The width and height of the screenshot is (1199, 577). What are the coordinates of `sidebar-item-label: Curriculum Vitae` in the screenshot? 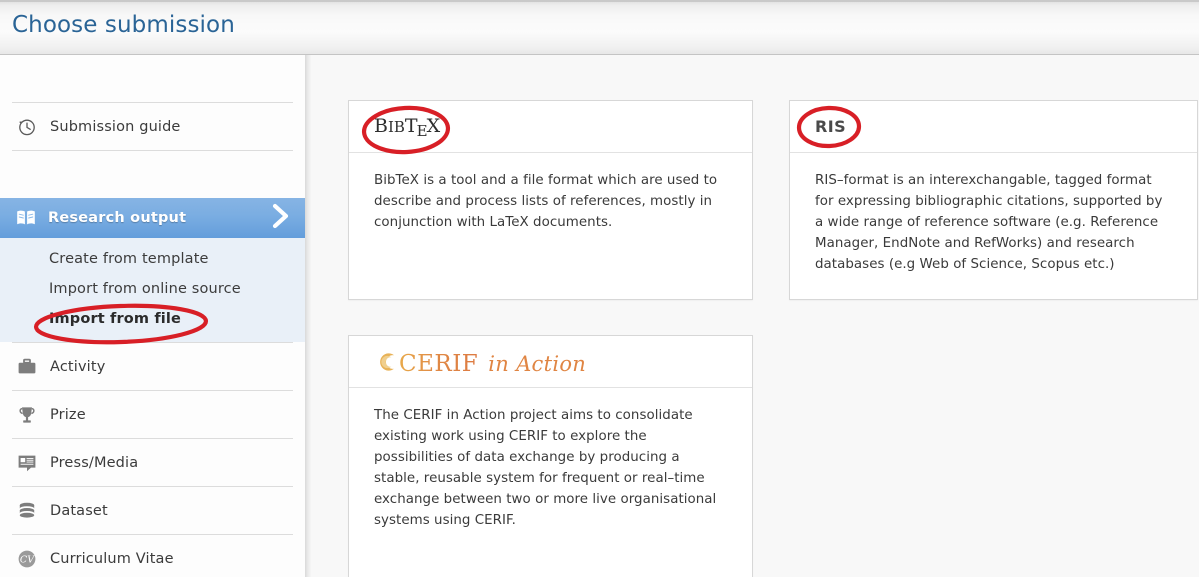 It's located at (112, 558).